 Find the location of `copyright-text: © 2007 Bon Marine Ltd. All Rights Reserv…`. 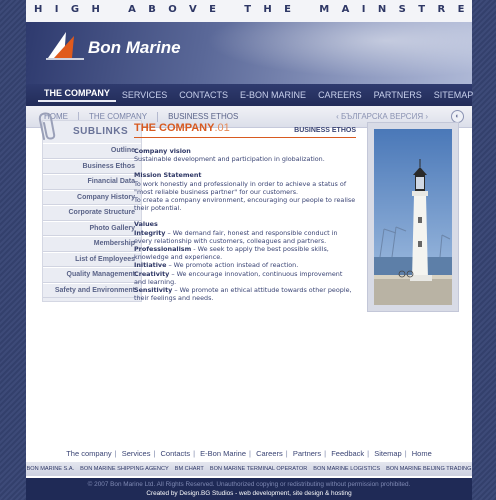

copyright-text: © 2007 Bon Marine Ltd. All Rights Reserv… is located at coordinates (249, 484).